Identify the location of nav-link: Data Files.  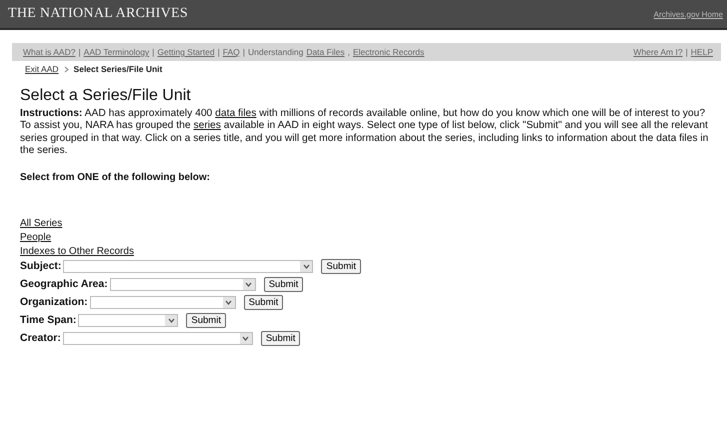
(325, 52).